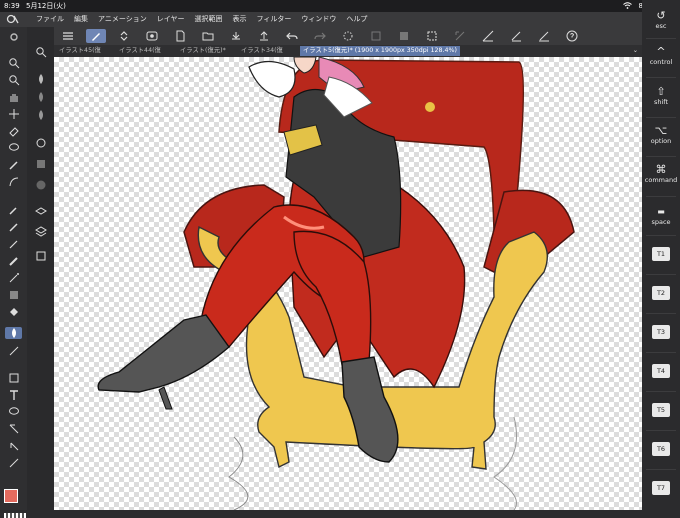 The image size is (680, 518). Describe the element at coordinates (13, 295) in the screenshot. I see `decoration-tool-icon` at that location.